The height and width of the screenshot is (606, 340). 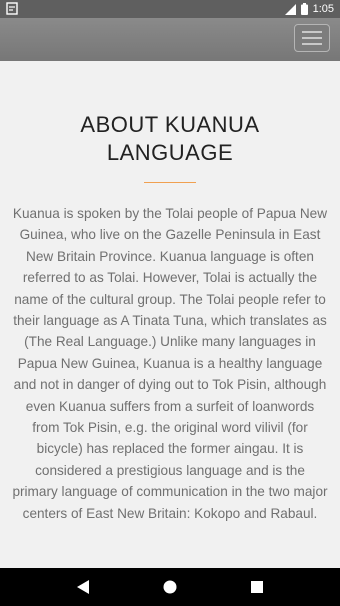 What do you see at coordinates (83, 587) in the screenshot?
I see `back-triangle-icon` at bounding box center [83, 587].